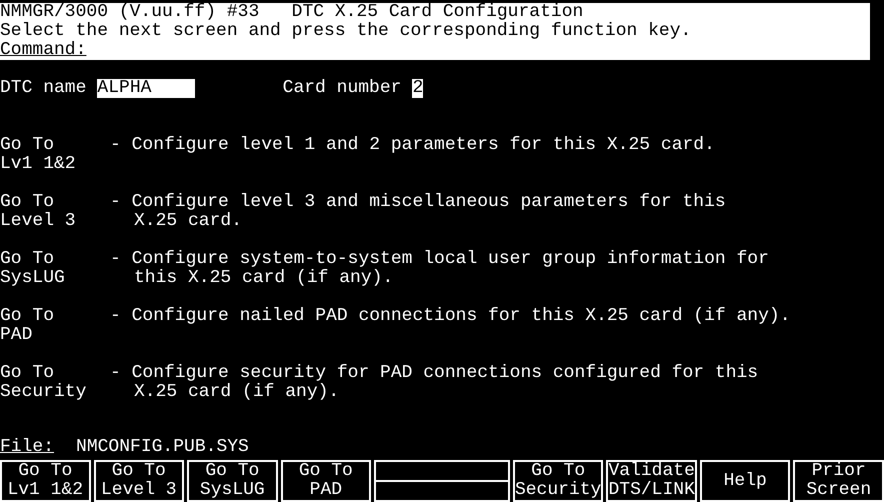 This screenshot has height=502, width=884. Describe the element at coordinates (45, 481) in the screenshot. I see `function-key: Go To Lv1 1&2` at that location.